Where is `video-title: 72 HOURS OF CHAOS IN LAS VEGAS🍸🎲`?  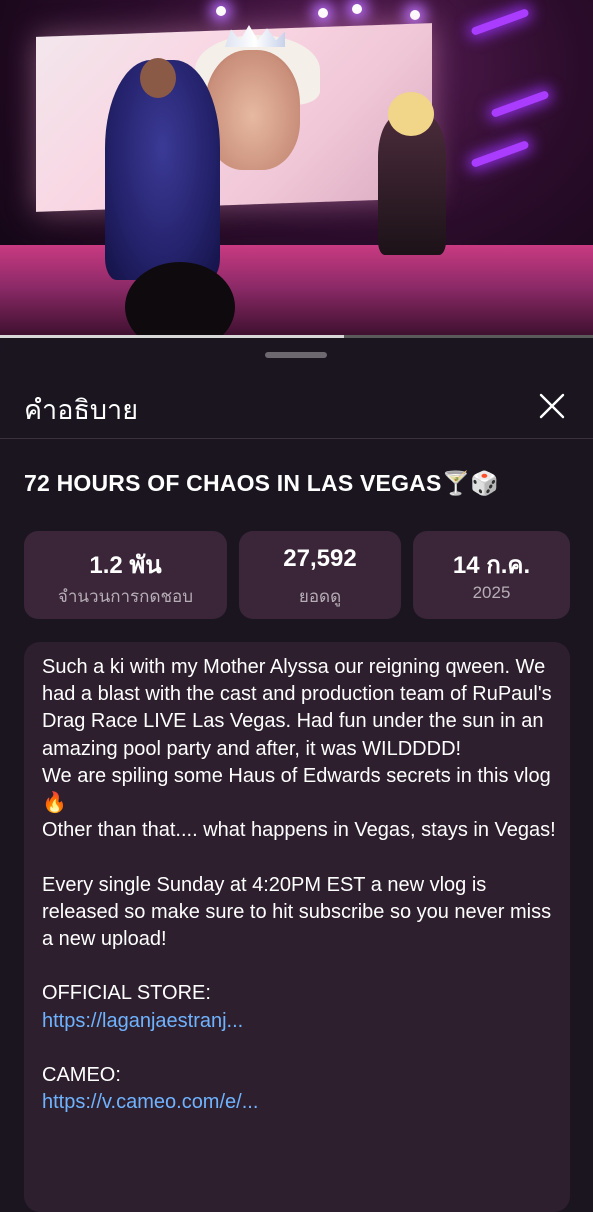 video-title: 72 HOURS OF CHAOS IN LAS VEGAS🍸🎲 is located at coordinates (262, 483).